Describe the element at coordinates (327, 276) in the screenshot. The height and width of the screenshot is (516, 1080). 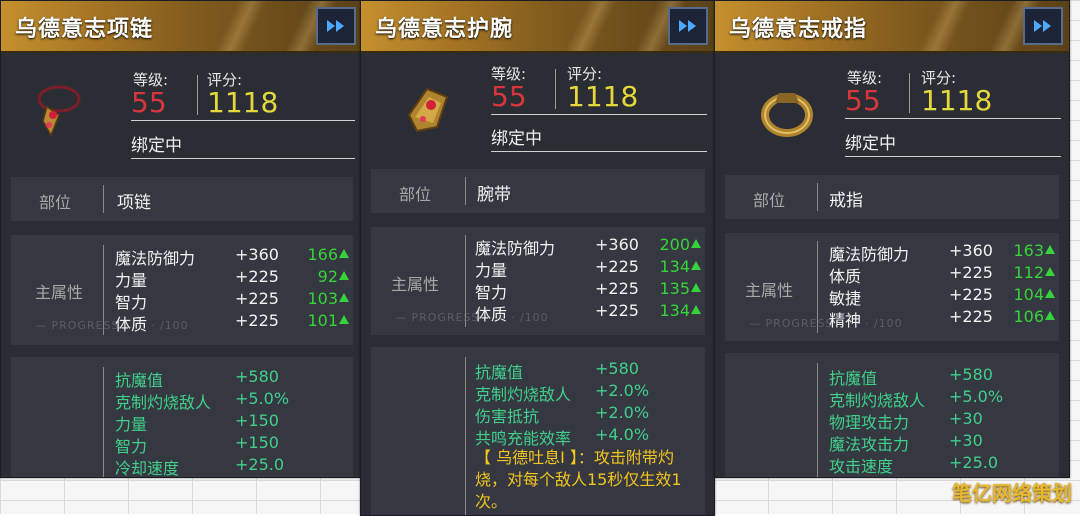
I see `upgrade-value: 92` at that location.